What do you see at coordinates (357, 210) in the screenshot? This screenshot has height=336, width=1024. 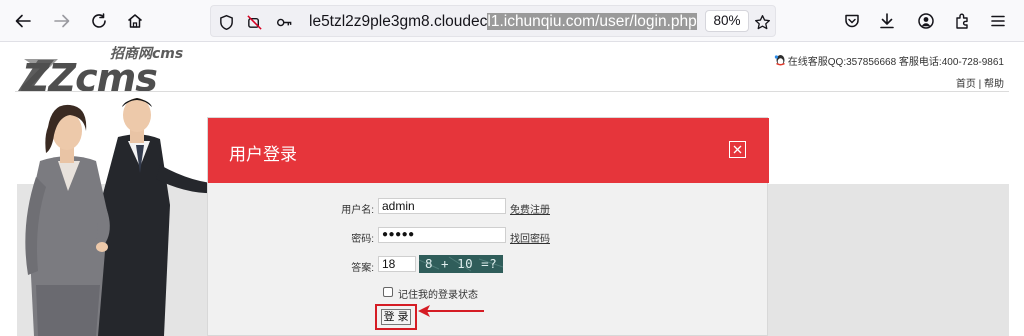 I see `username-label: 用户名:` at bounding box center [357, 210].